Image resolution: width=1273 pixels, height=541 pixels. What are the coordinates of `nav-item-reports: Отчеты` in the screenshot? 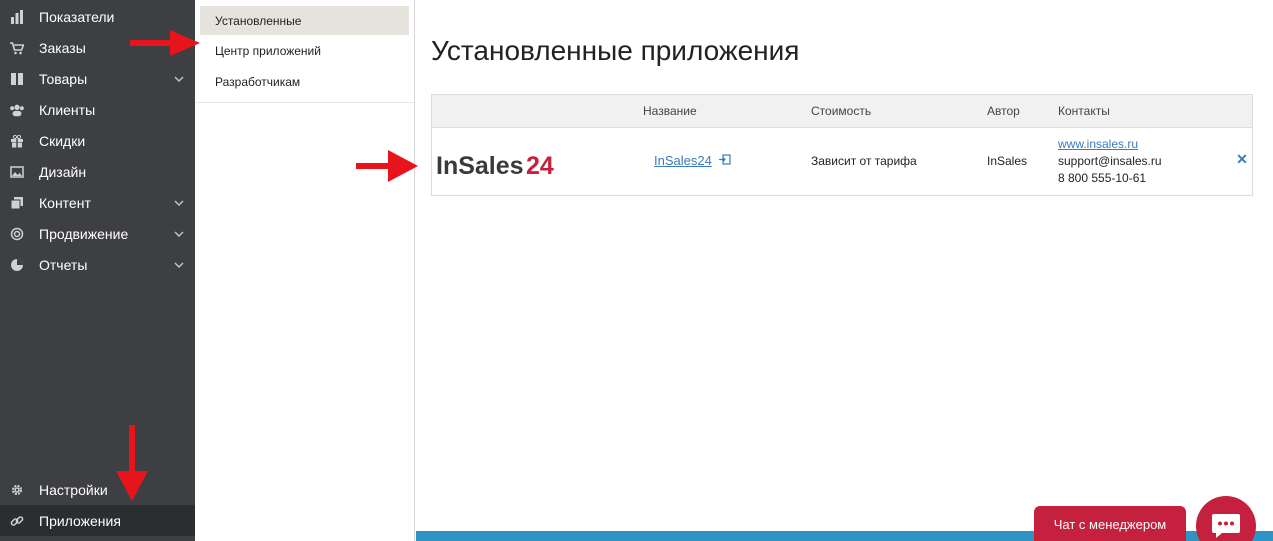 It's located at (97, 264).